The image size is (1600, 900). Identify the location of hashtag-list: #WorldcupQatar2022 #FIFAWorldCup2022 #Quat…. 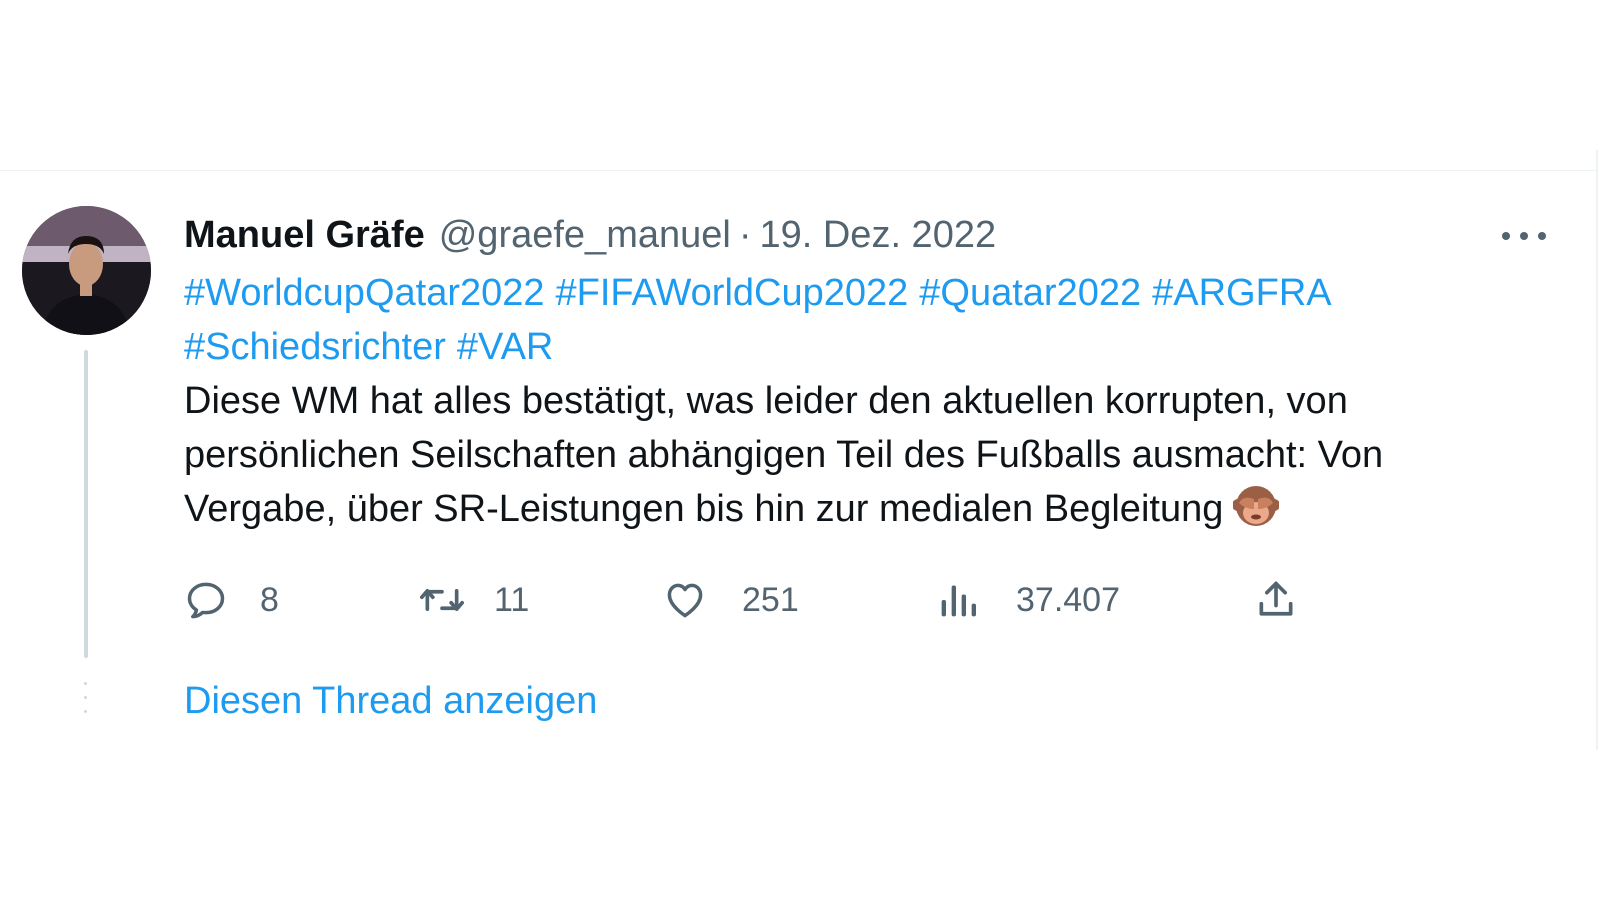
(859, 320).